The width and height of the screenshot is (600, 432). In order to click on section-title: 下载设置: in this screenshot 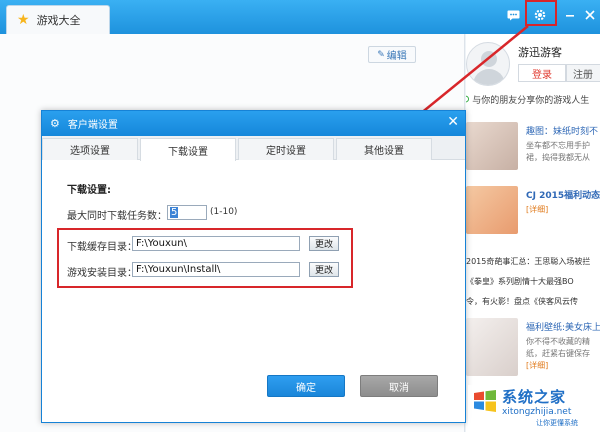, I will do `click(89, 190)`.